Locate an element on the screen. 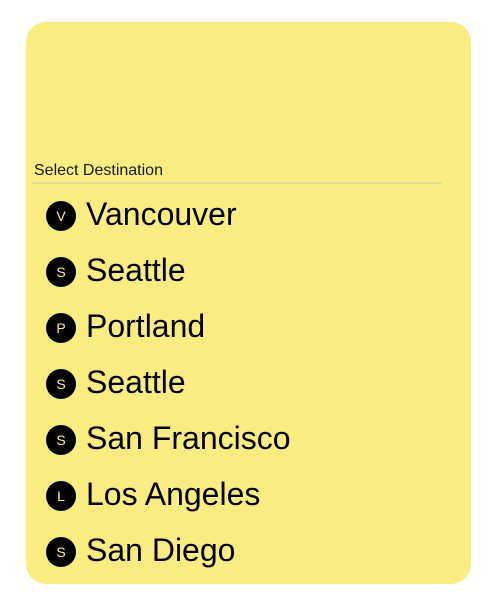 The width and height of the screenshot is (500, 610). destination-name: San Diego is located at coordinates (161, 550).